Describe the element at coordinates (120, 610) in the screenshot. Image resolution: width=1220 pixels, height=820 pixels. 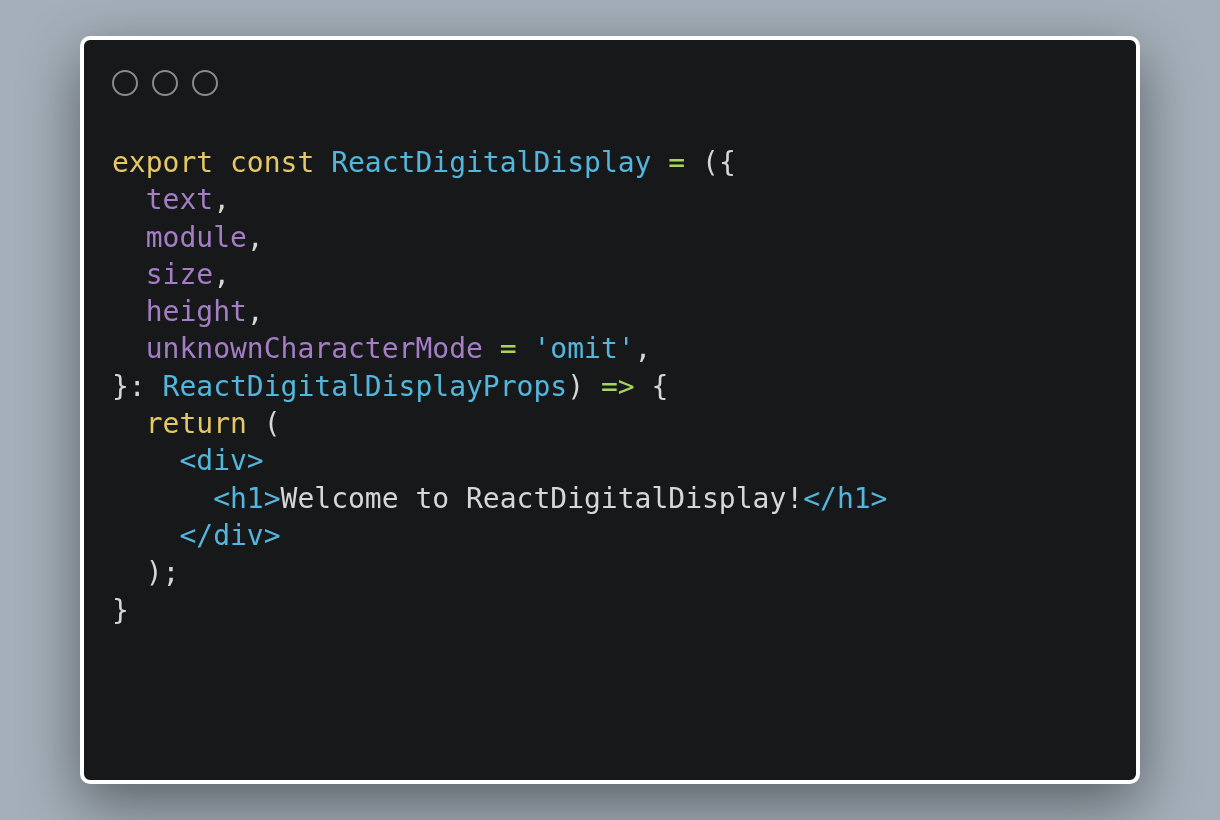
I see `code-line: }` at that location.